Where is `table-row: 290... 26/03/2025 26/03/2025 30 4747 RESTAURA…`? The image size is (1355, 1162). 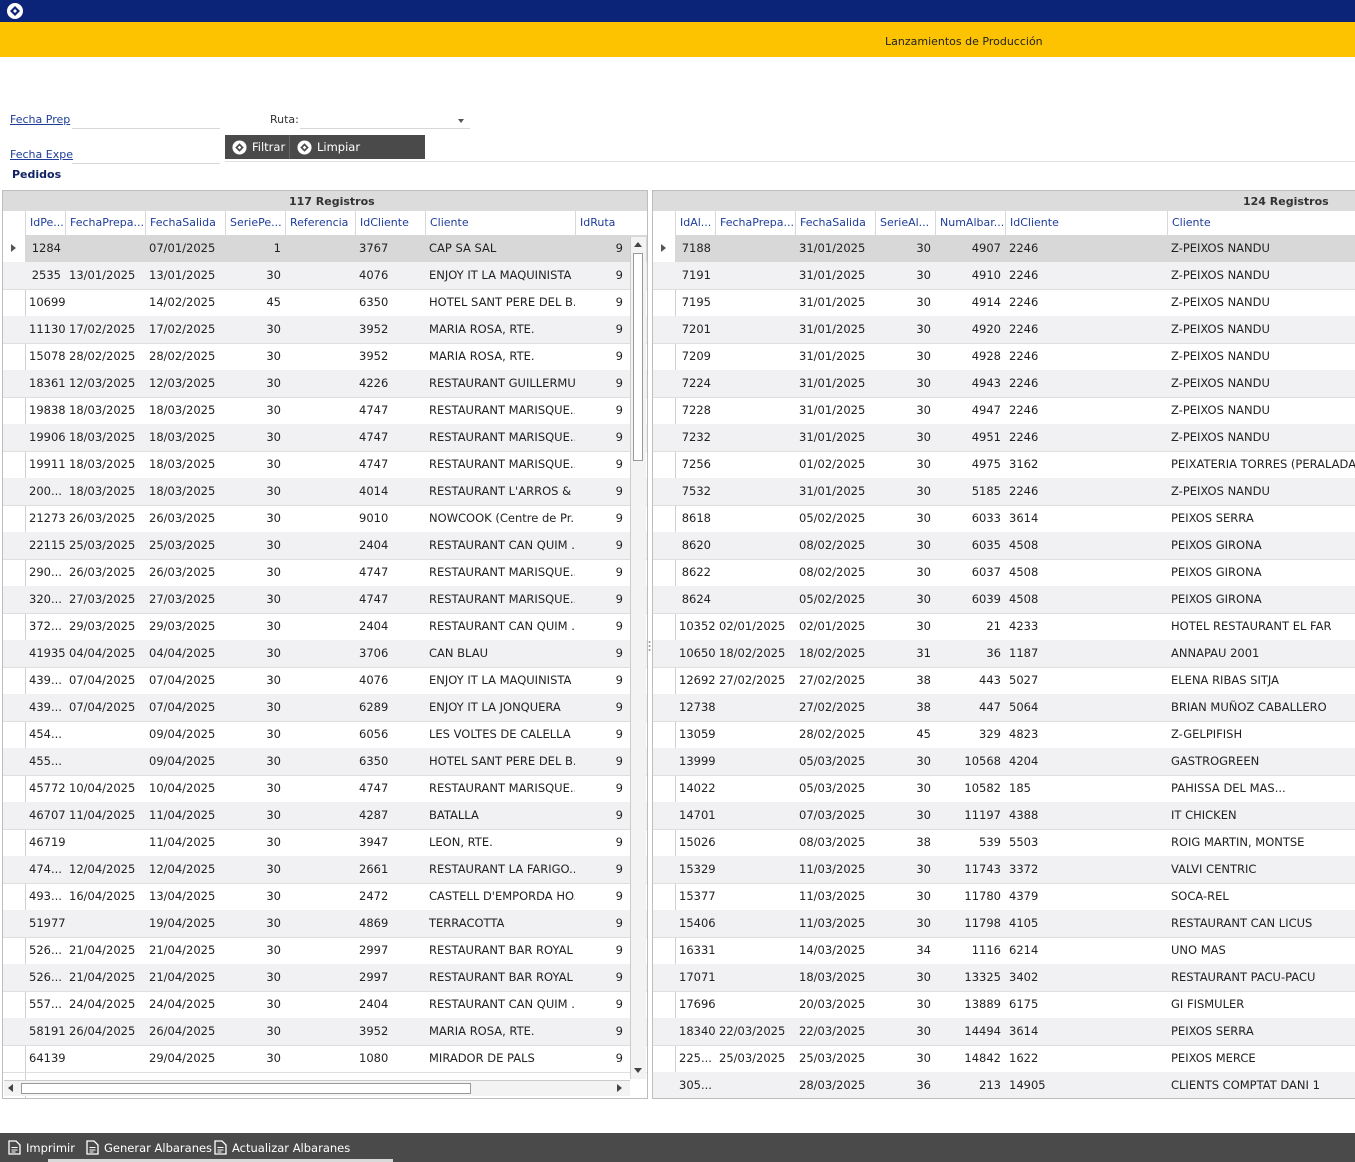 table-row: 290... 26/03/2025 26/03/2025 30 4747 RESTAURA… is located at coordinates (336, 573).